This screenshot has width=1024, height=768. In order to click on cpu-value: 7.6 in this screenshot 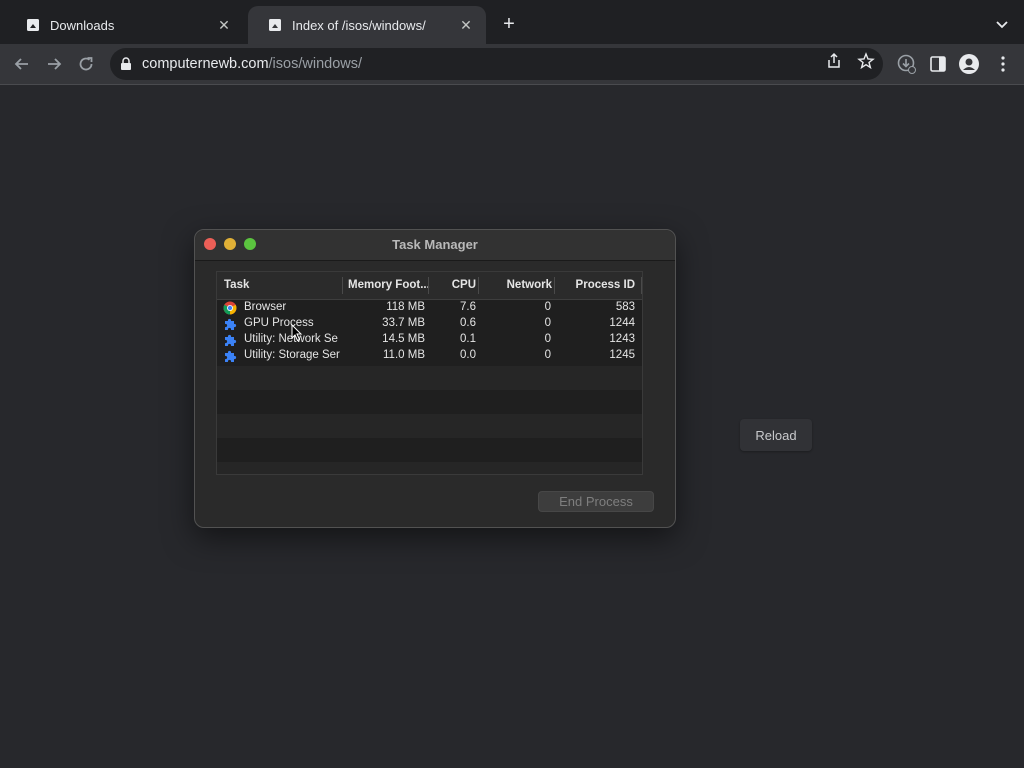, I will do `click(468, 307)`.